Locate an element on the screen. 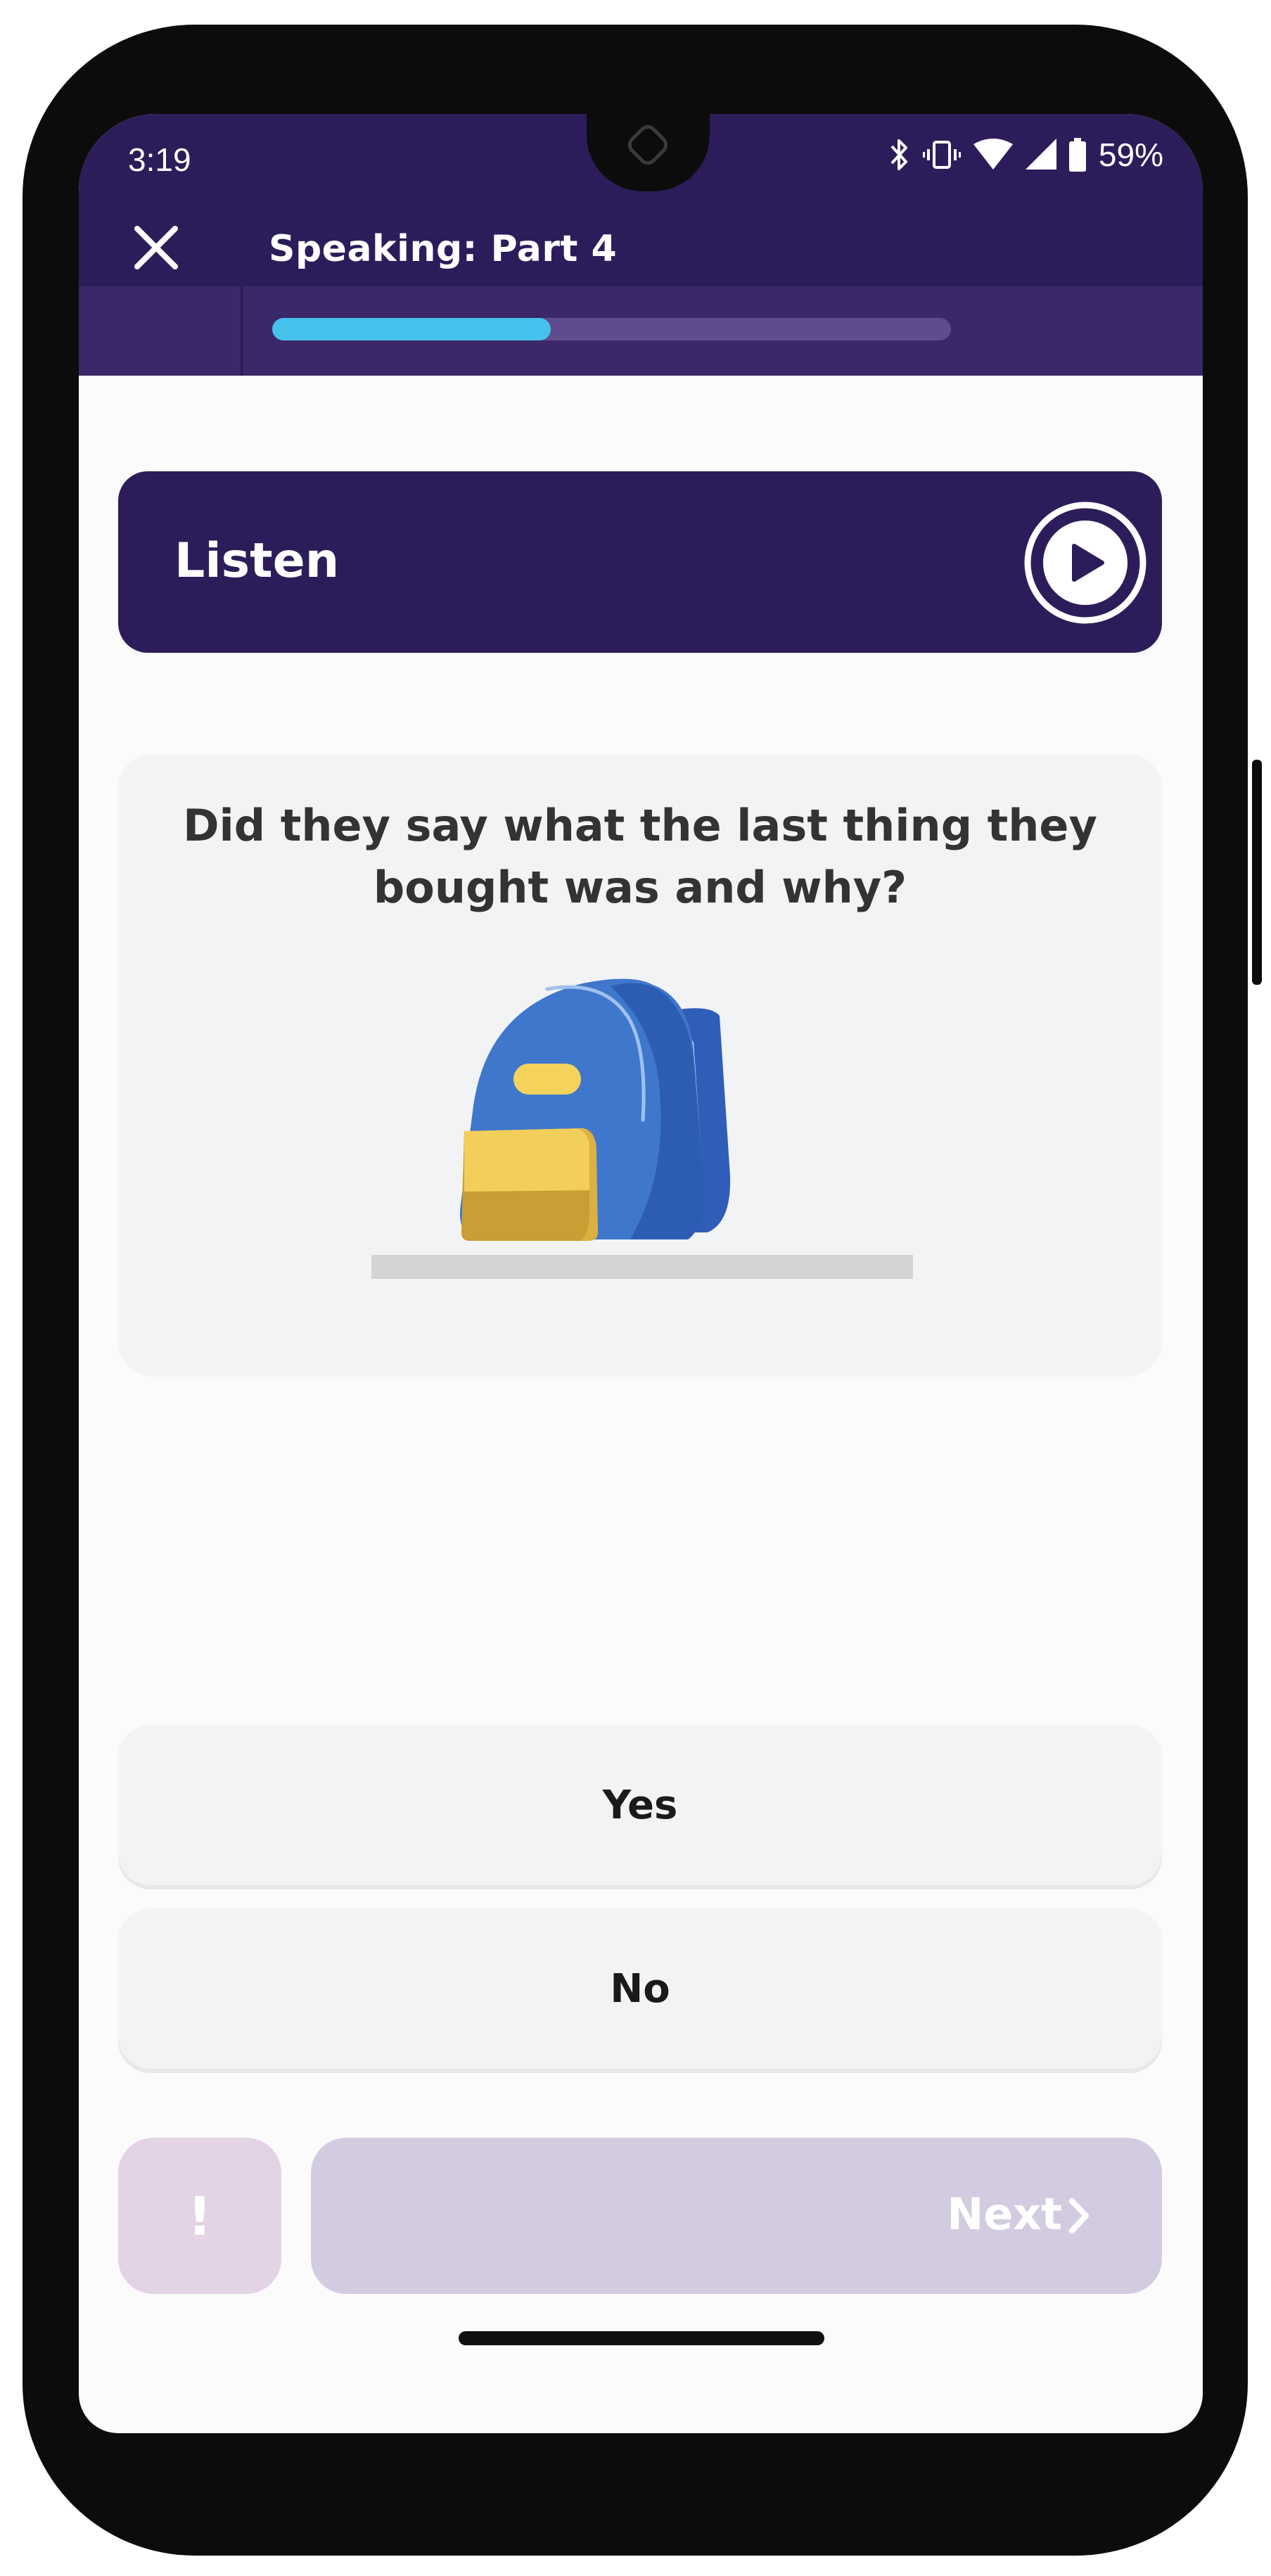 This screenshot has width=1271, height=2576. battery-icon is located at coordinates (1077, 155).